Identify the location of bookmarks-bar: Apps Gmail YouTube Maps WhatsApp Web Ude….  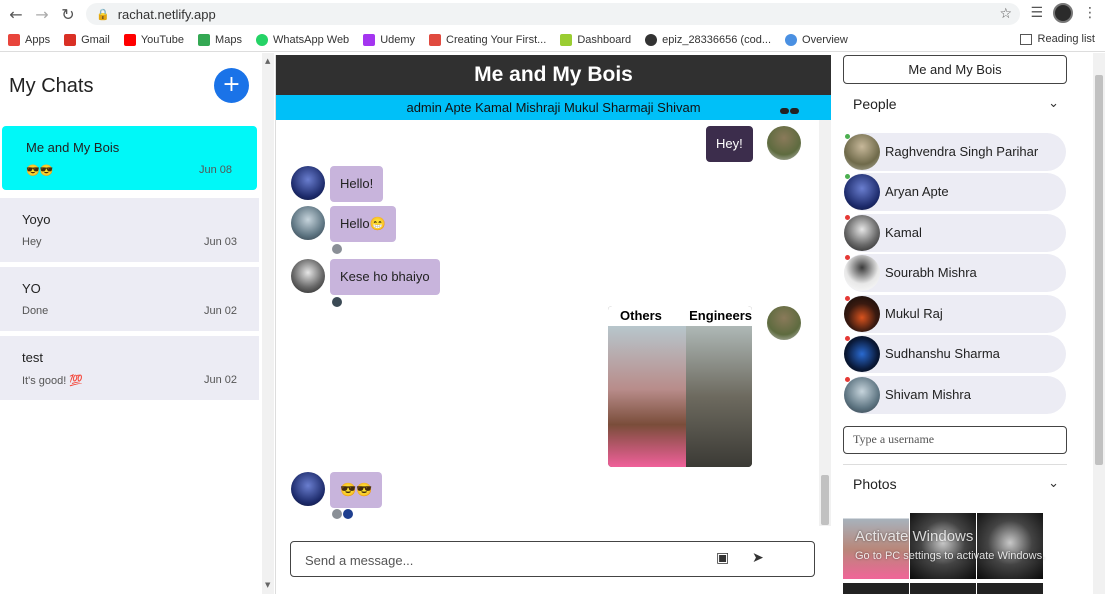
(552, 40).